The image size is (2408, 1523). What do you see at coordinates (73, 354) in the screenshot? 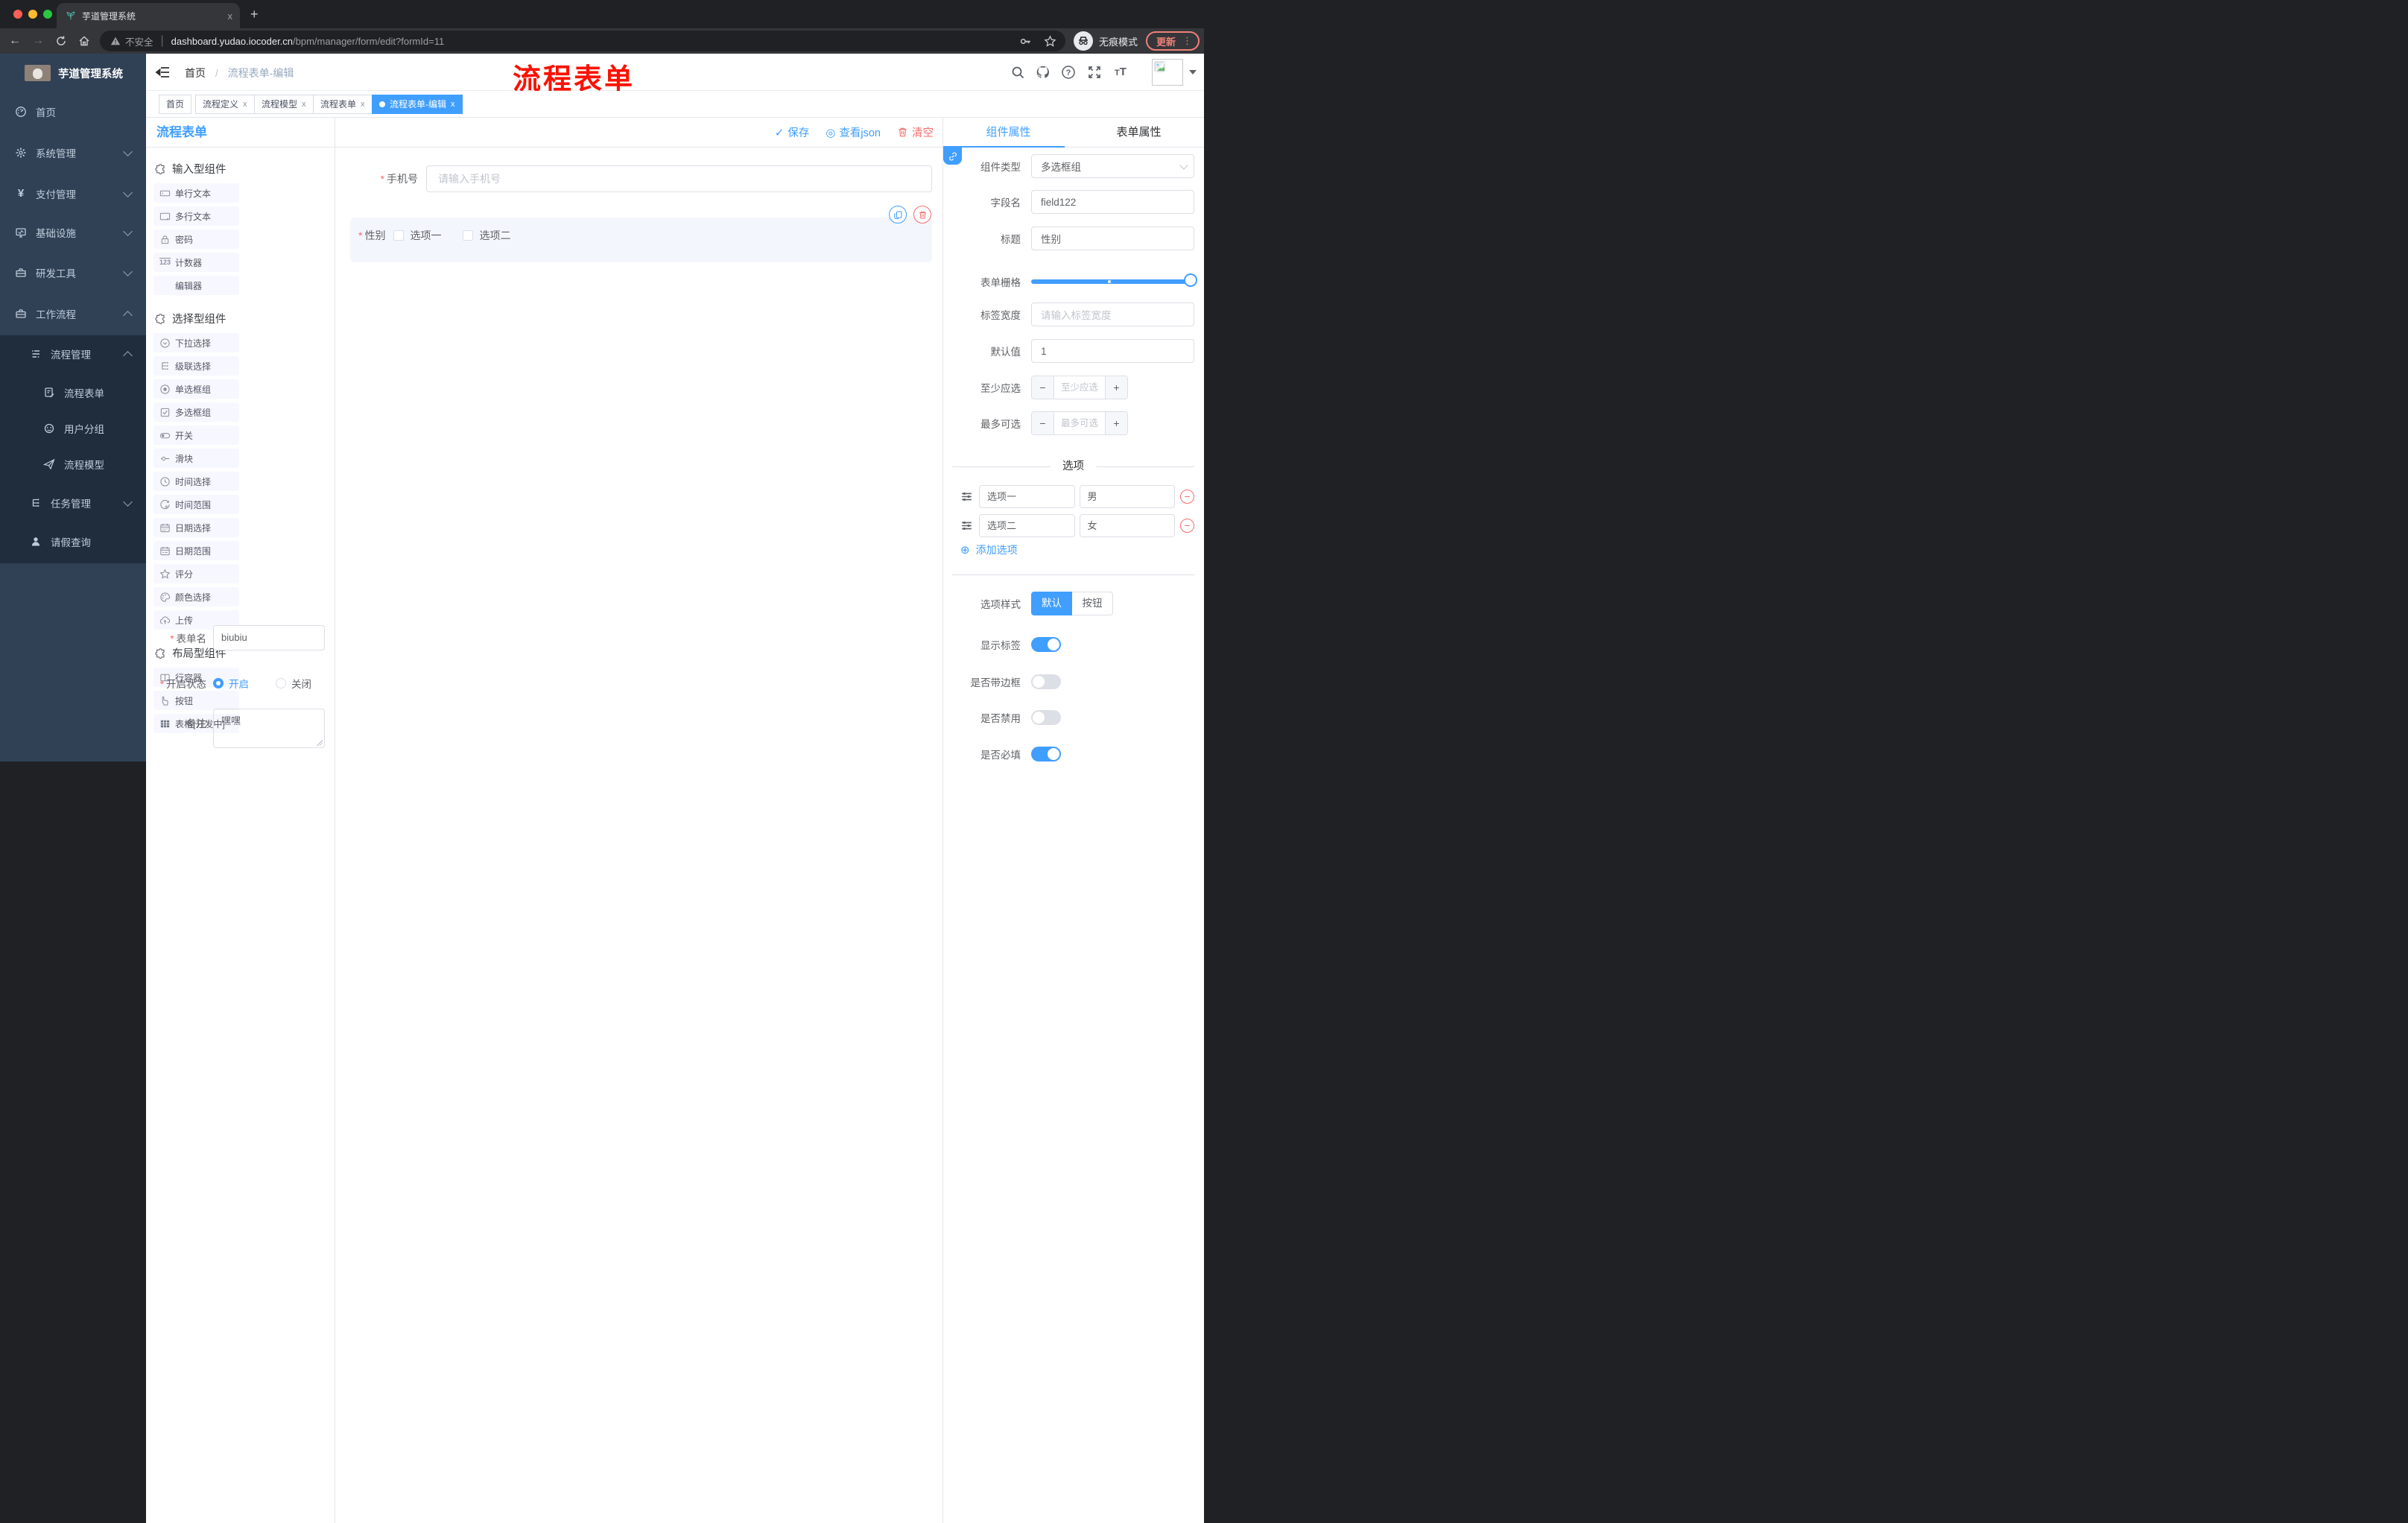
I see `sidebar-item-process-mgmt: 流程管理` at bounding box center [73, 354].